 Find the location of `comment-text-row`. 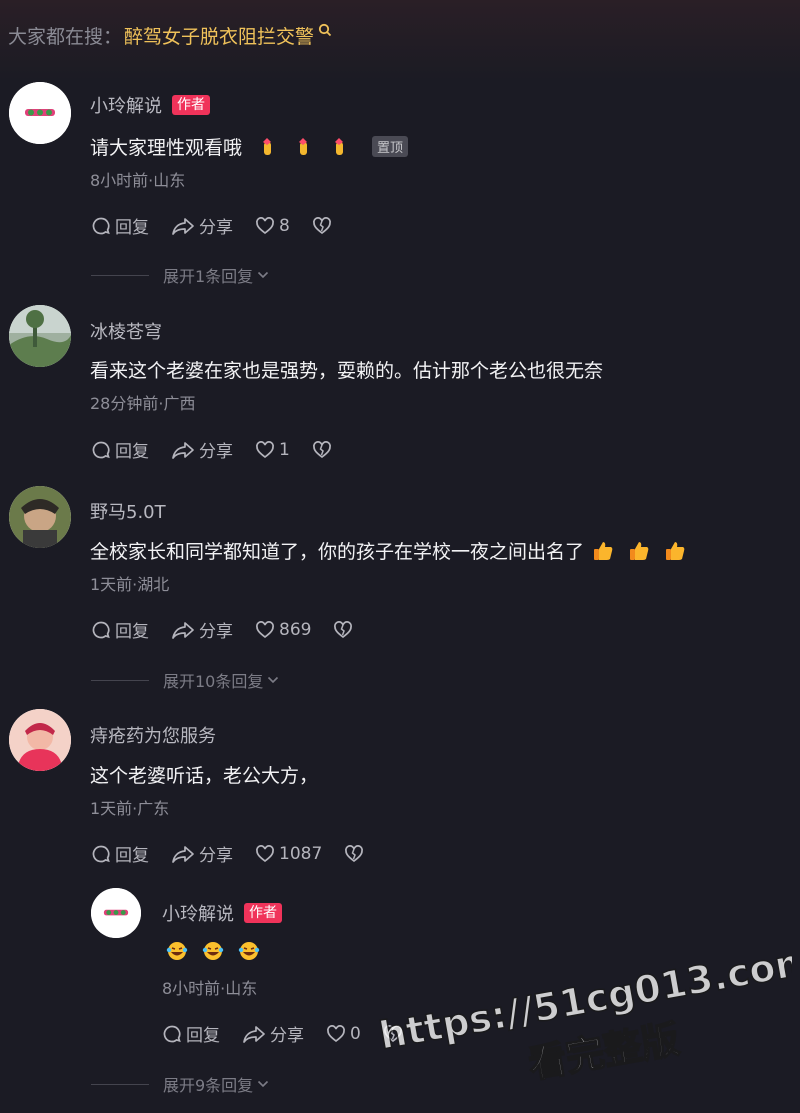

comment-text-row is located at coordinates (211, 951).